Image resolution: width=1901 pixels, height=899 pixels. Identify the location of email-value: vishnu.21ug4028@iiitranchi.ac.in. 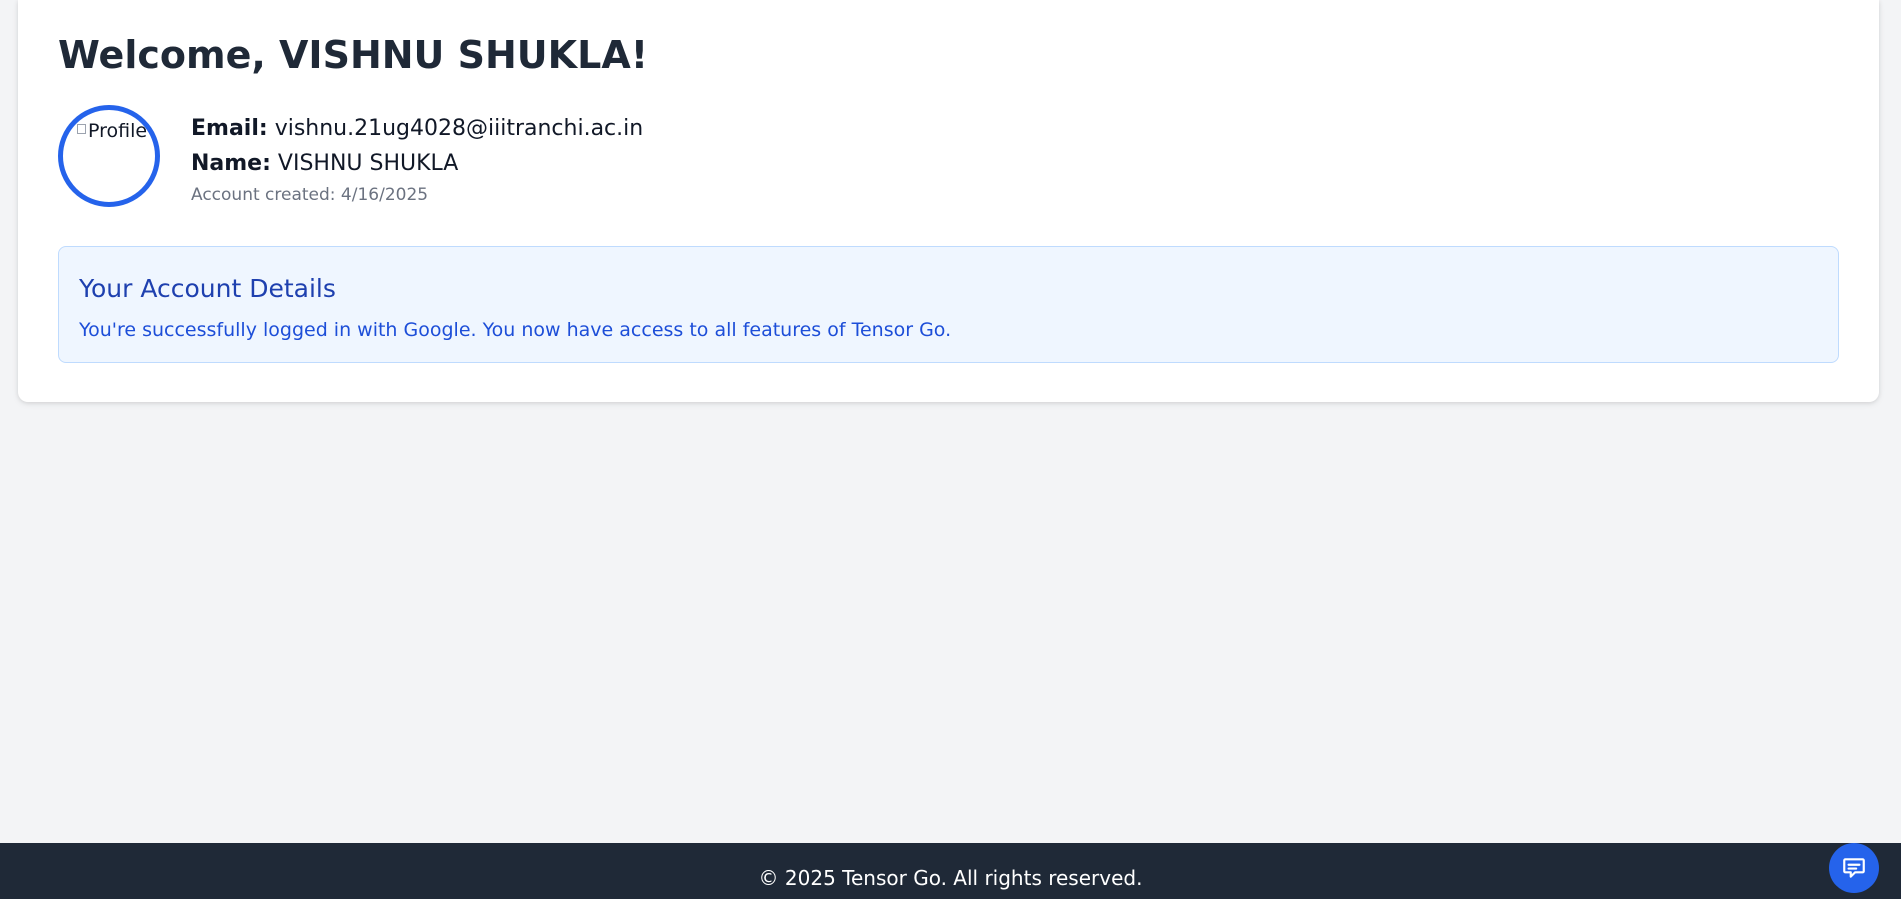
(459, 128).